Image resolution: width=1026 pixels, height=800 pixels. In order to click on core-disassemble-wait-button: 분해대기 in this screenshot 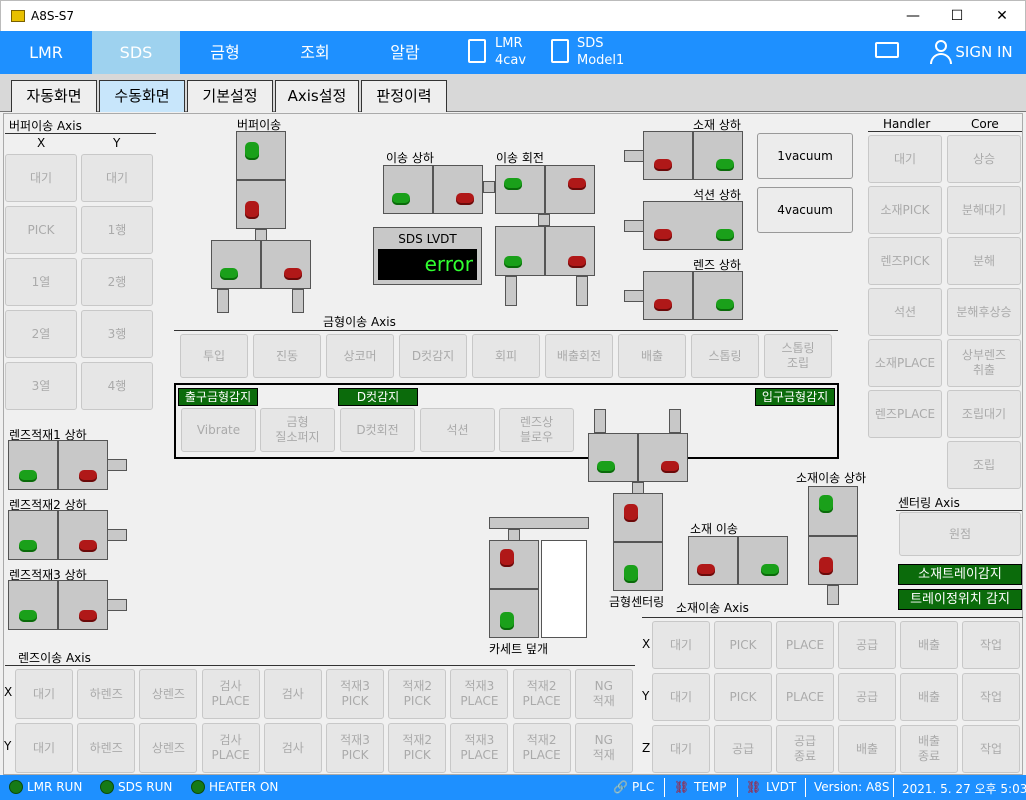, I will do `click(984, 210)`.